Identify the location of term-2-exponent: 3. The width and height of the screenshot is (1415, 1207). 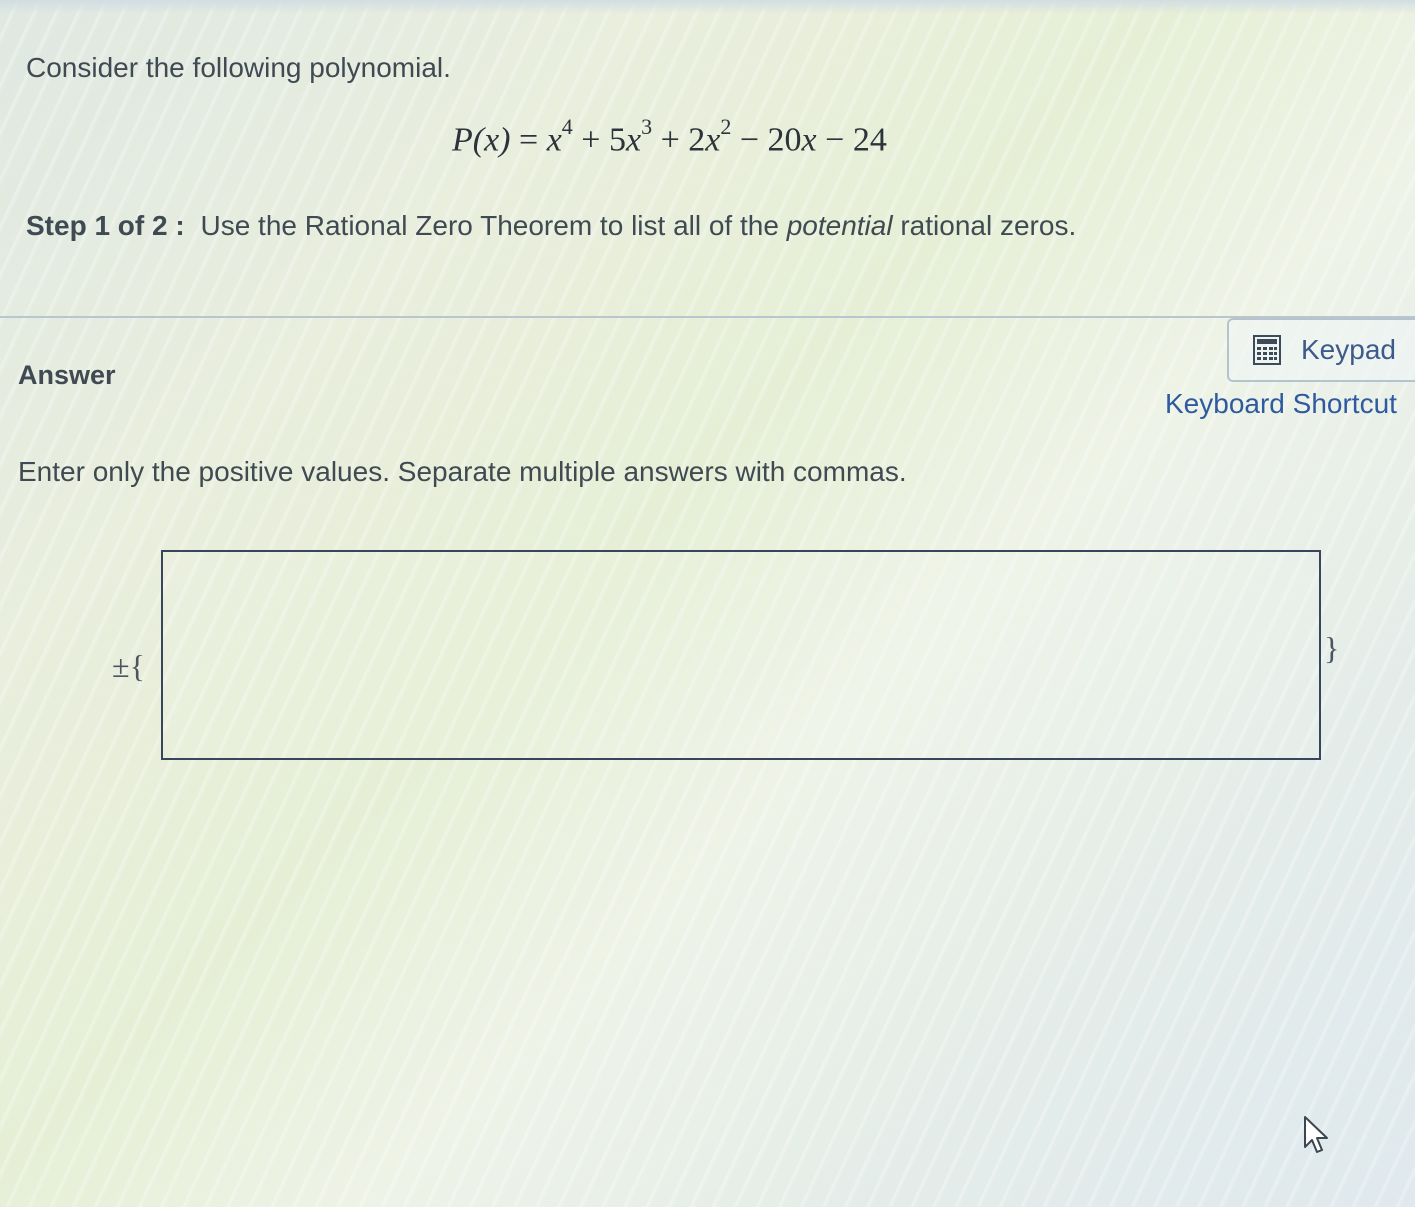
(647, 126).